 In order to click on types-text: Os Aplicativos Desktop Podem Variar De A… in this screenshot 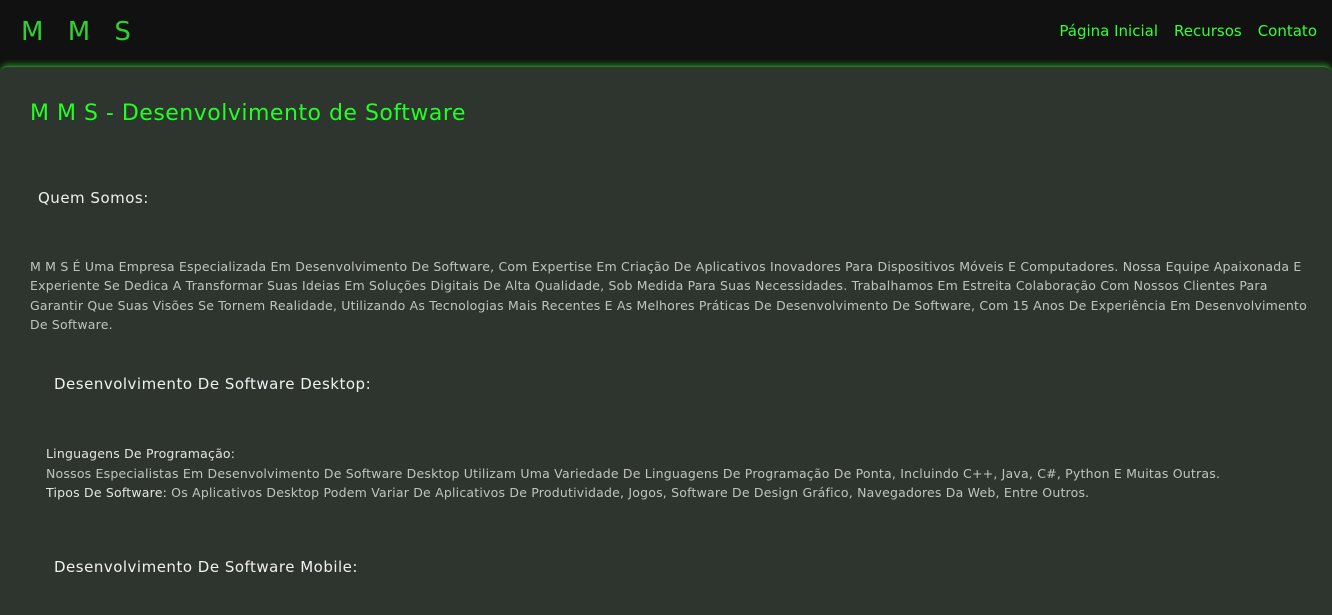, I will do `click(628, 492)`.